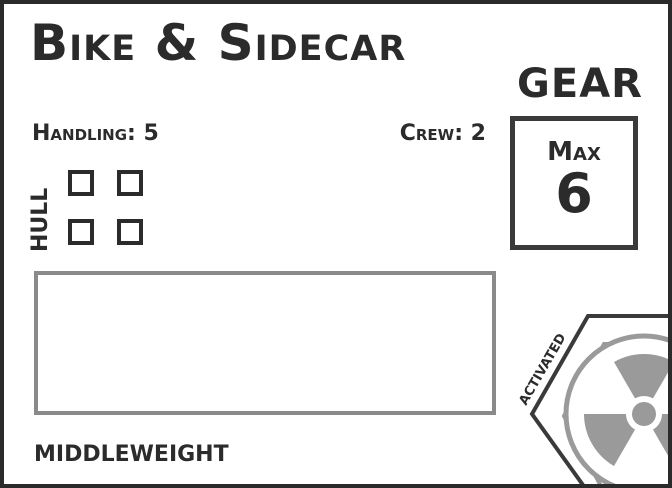 This screenshot has width=672, height=488. Describe the element at coordinates (442, 133) in the screenshot. I see `crew-stat: Crew: 2` at that location.